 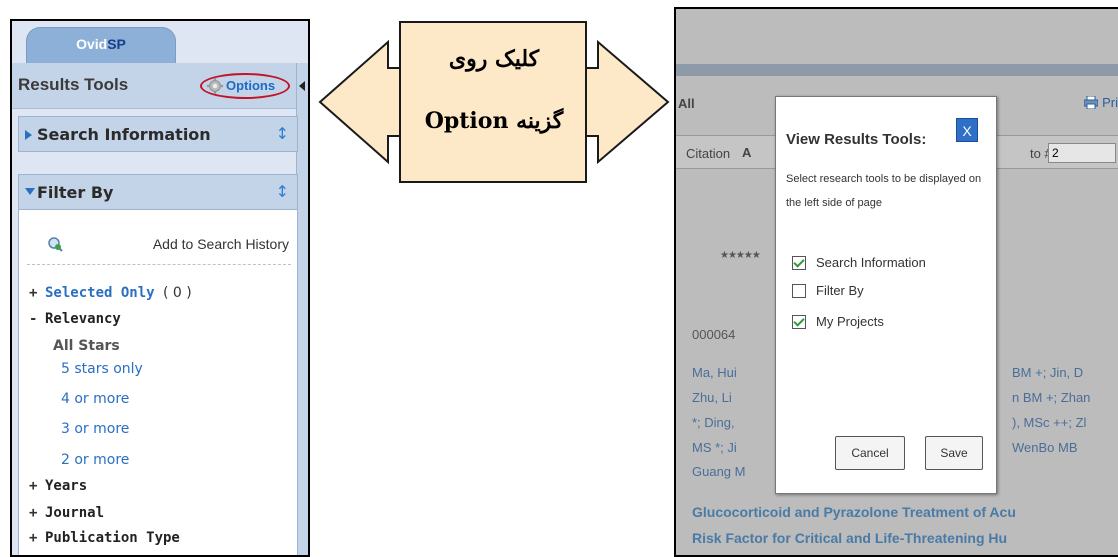 What do you see at coordinates (740, 255) in the screenshot?
I see `relevancy-stars: ★★★★★` at bounding box center [740, 255].